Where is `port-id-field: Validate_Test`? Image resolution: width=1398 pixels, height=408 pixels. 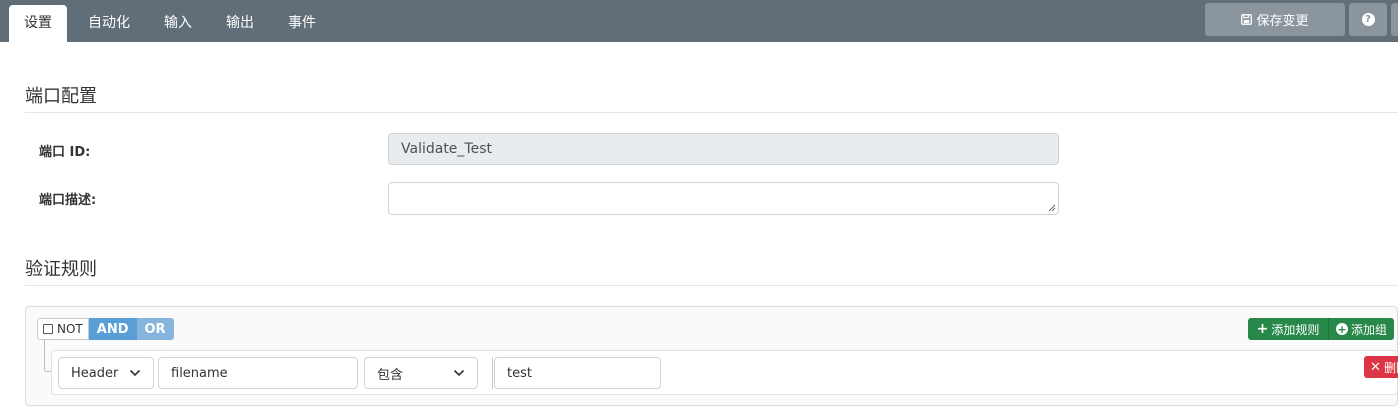 port-id-field: Validate_Test is located at coordinates (723, 149).